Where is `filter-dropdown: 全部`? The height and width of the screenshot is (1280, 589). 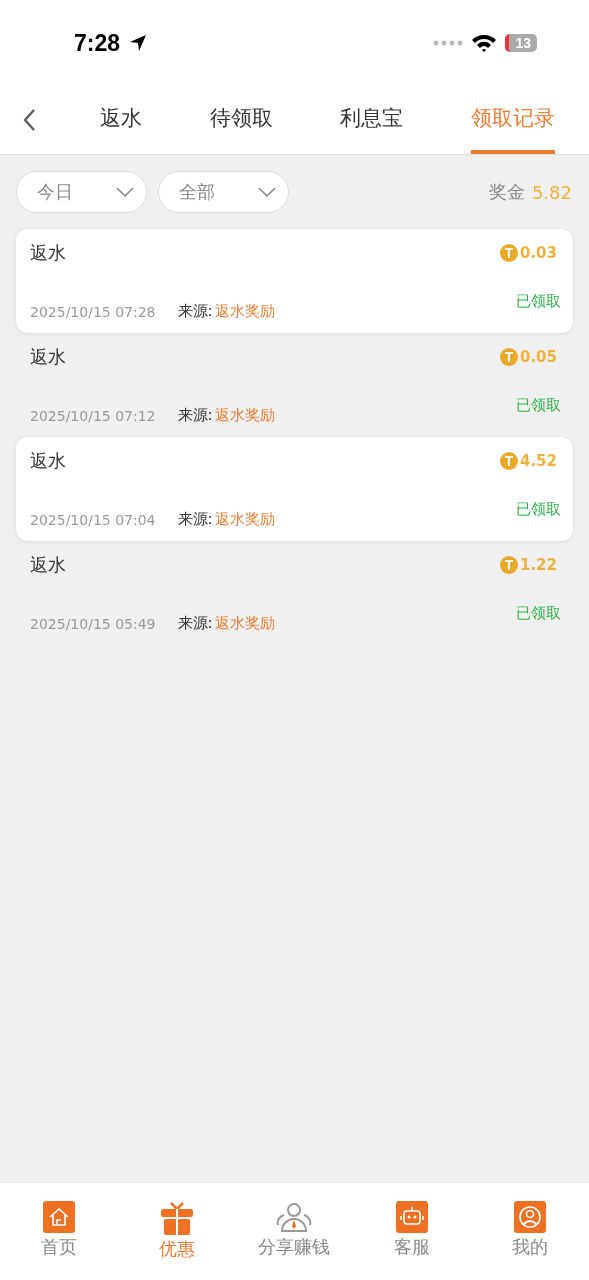
filter-dropdown: 全部 is located at coordinates (223, 192).